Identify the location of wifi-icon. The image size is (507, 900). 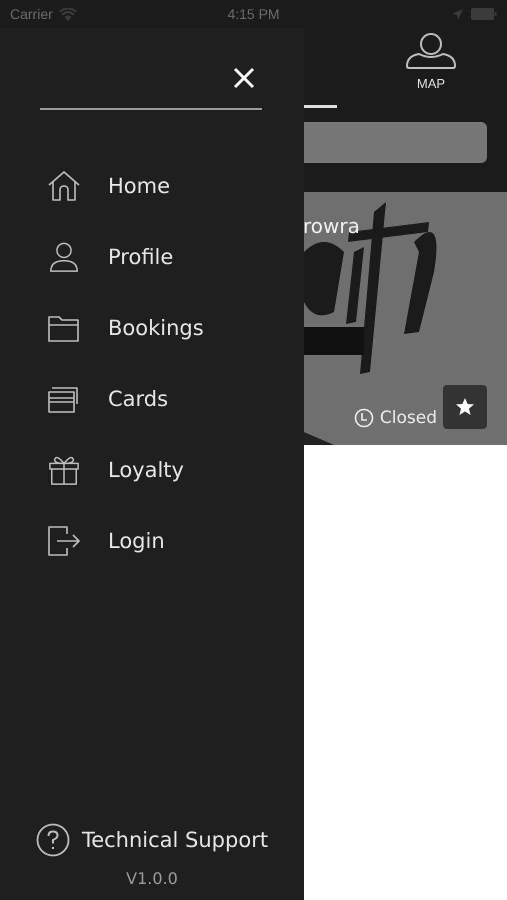
(67, 14).